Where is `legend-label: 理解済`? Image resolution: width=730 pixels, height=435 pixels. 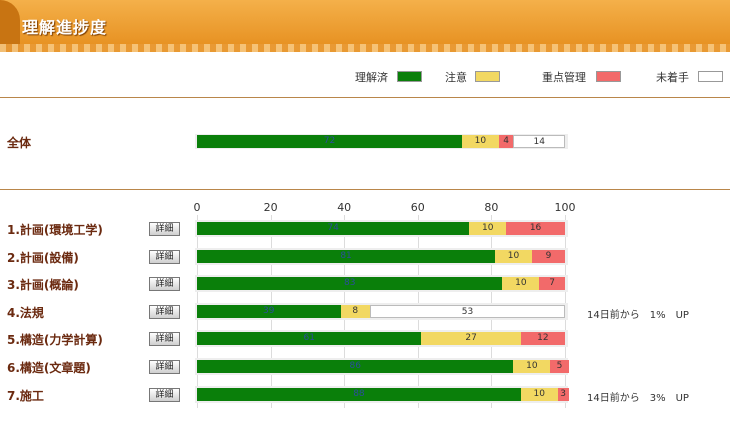 legend-label: 理解済 is located at coordinates (371, 77).